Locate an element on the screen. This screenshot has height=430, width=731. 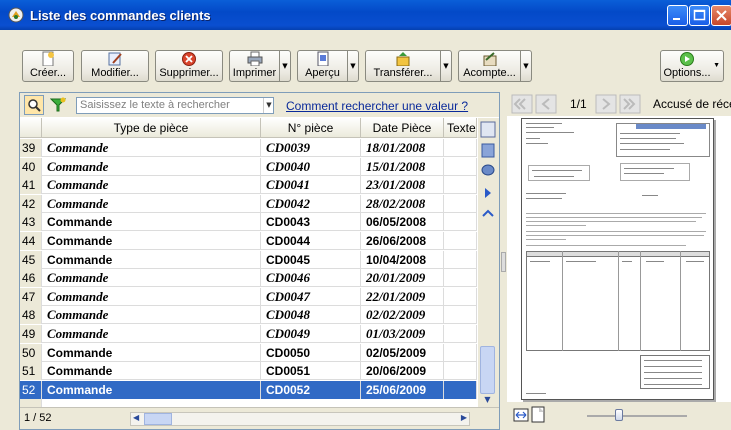
maximize-icon is located at coordinates (699, 15).